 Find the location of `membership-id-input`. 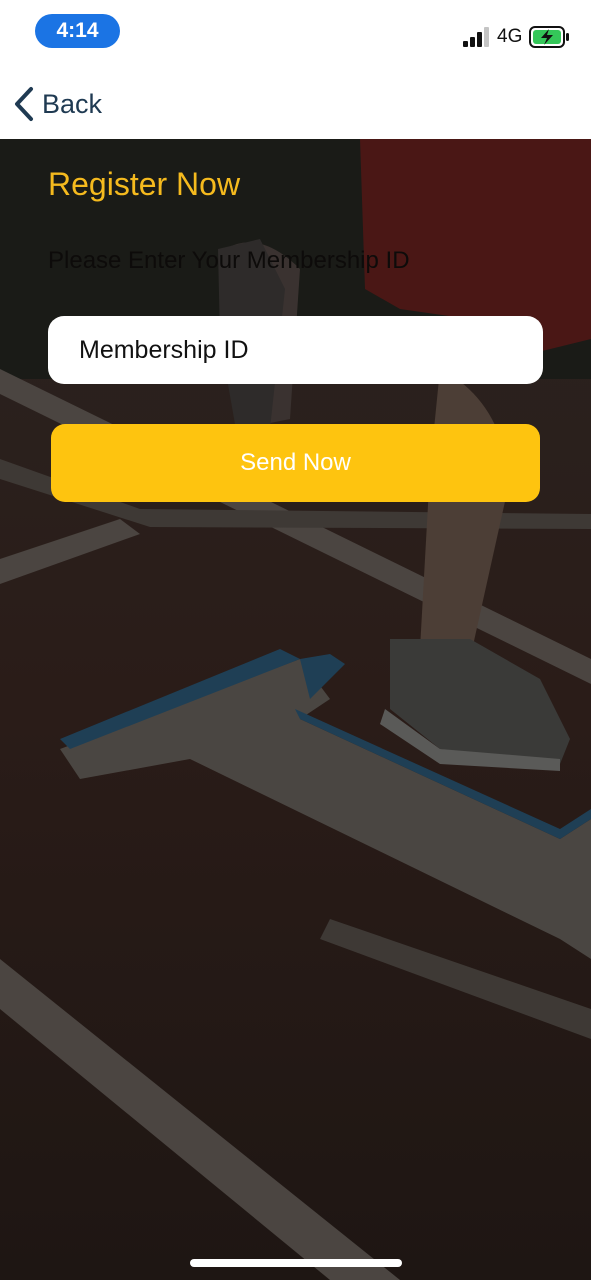

membership-id-input is located at coordinates (295, 350).